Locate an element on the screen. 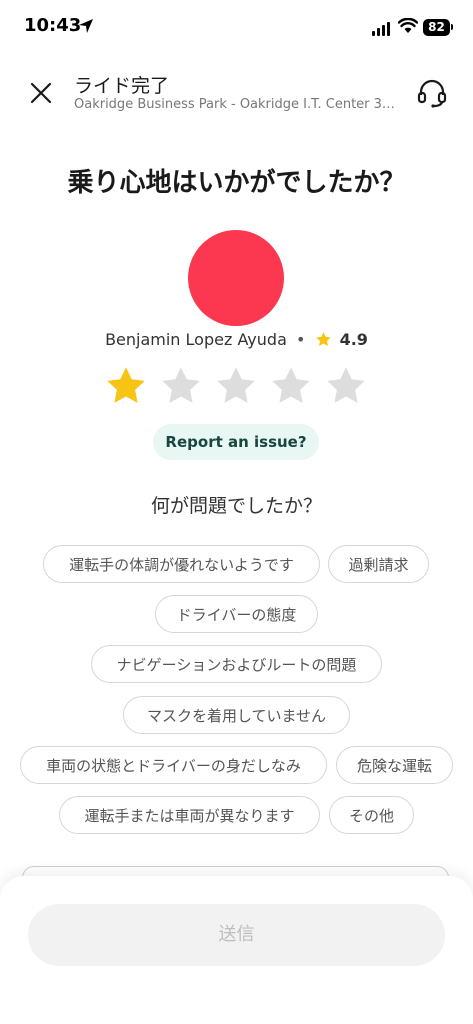 This screenshot has height=1024, width=473. close-button is located at coordinates (41, 93).